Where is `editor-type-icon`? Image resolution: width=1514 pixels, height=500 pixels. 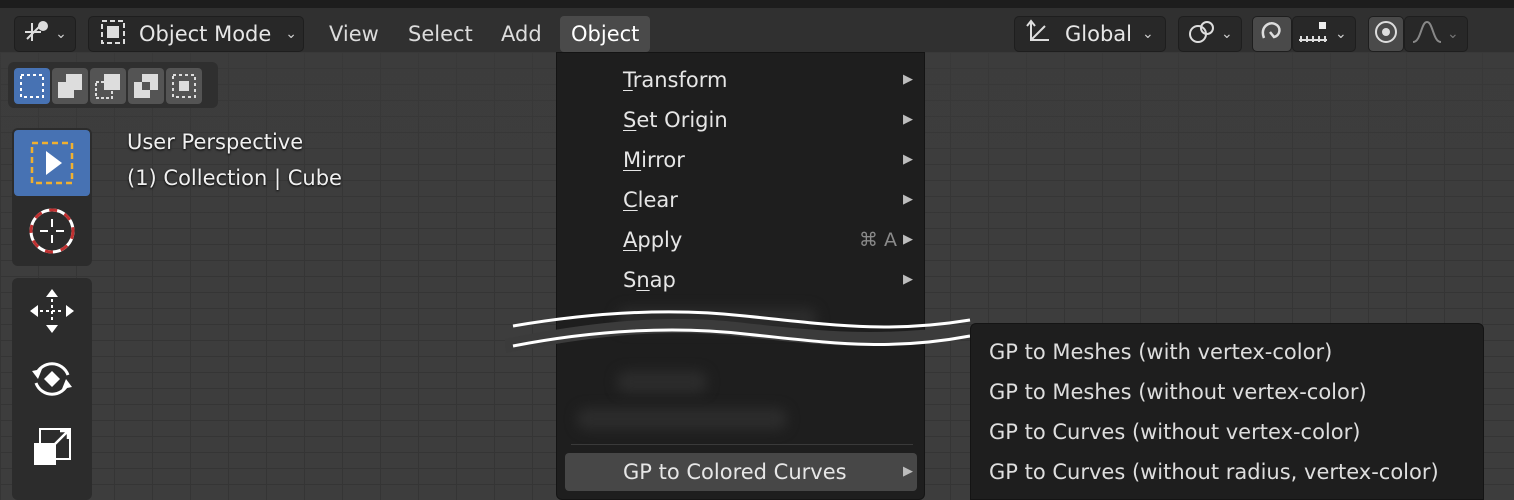
editor-type-icon is located at coordinates (37, 34).